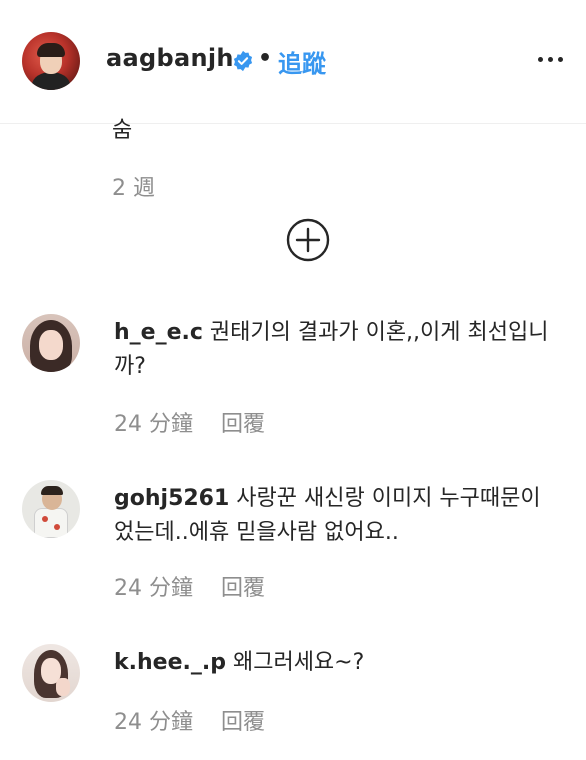 The height and width of the screenshot is (760, 586). What do you see at coordinates (243, 61) in the screenshot?
I see `verified-badge-icon` at bounding box center [243, 61].